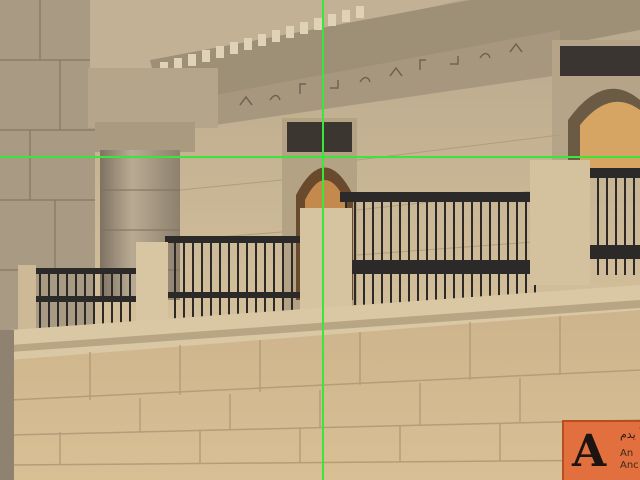 The height and width of the screenshot is (480, 640). What do you see at coordinates (600, 61) in the screenshot?
I see `right-window-grille` at bounding box center [600, 61].